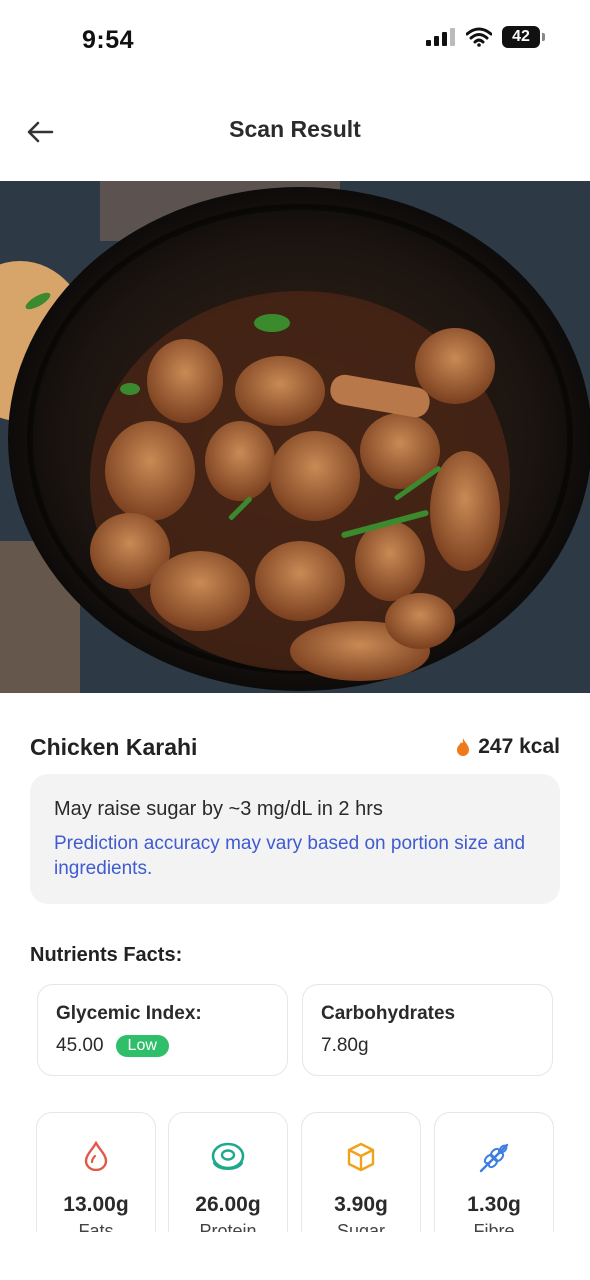 Image resolution: width=590 pixels, height=1280 pixels. I want to click on calories: 247 kcal, so click(508, 747).